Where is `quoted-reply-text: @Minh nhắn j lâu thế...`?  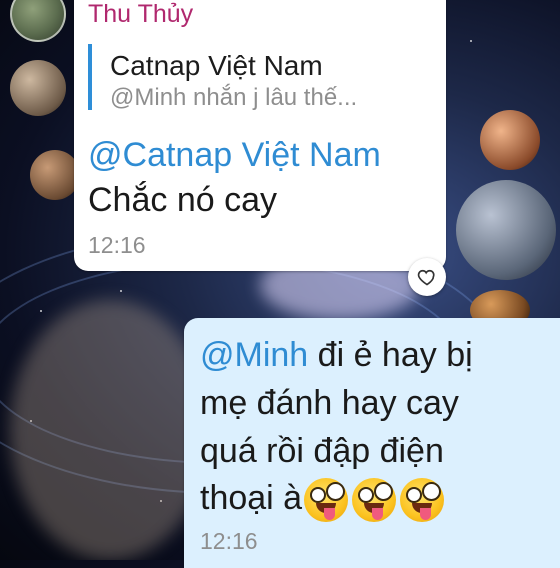 quoted-reply-text: @Minh nhắn j lâu thế... is located at coordinates (234, 97).